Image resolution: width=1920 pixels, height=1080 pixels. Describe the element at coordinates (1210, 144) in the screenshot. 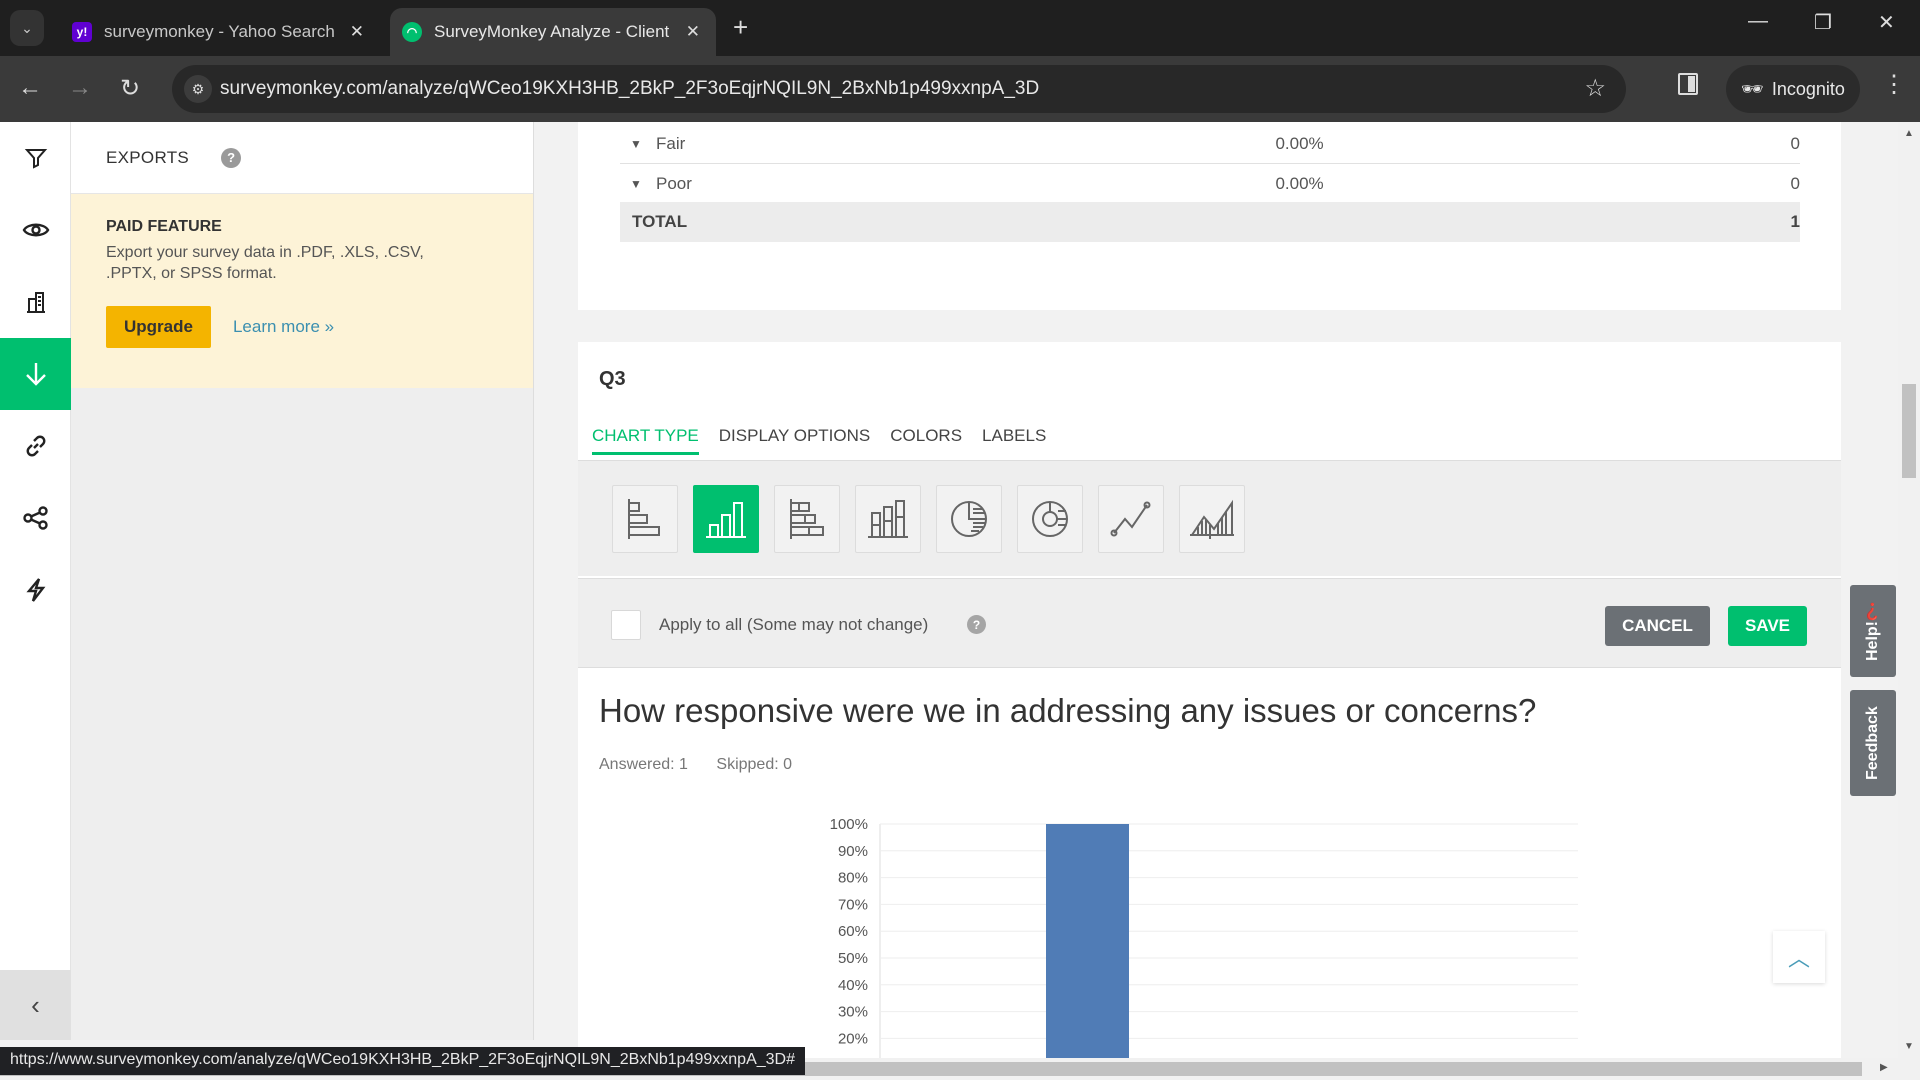

I see `table-row: ▼ Fair 0.00% 0` at that location.